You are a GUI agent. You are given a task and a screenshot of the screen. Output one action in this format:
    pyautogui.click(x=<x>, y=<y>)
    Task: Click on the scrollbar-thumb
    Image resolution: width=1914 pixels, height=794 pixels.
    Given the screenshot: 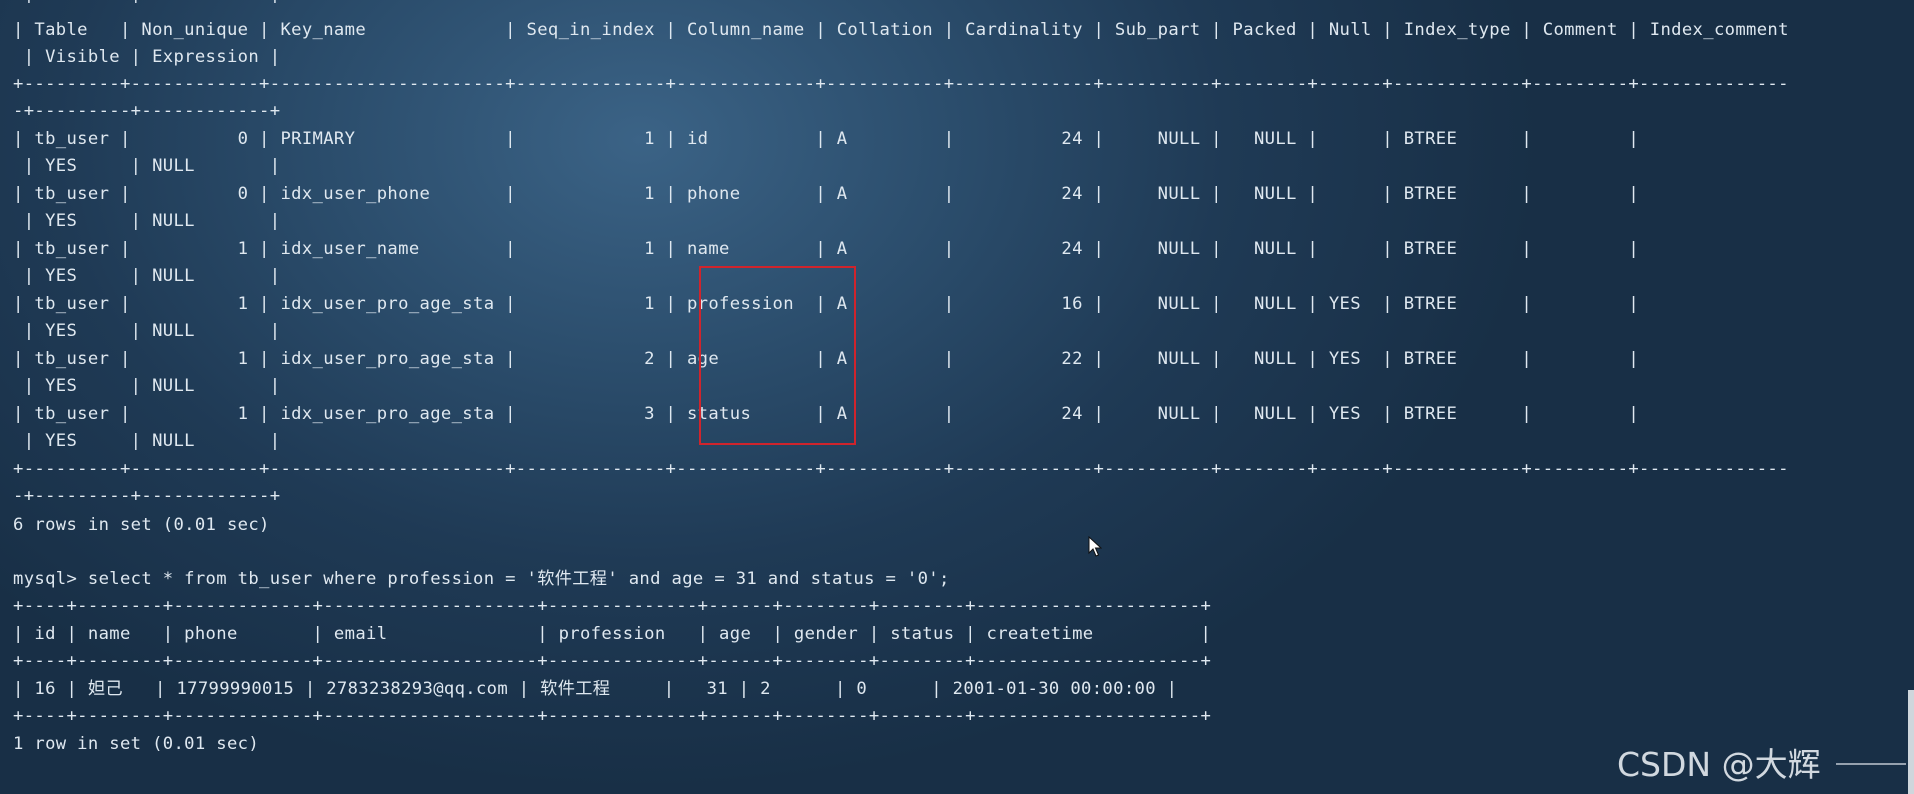 What is the action you would take?
    pyautogui.click(x=1911, y=742)
    